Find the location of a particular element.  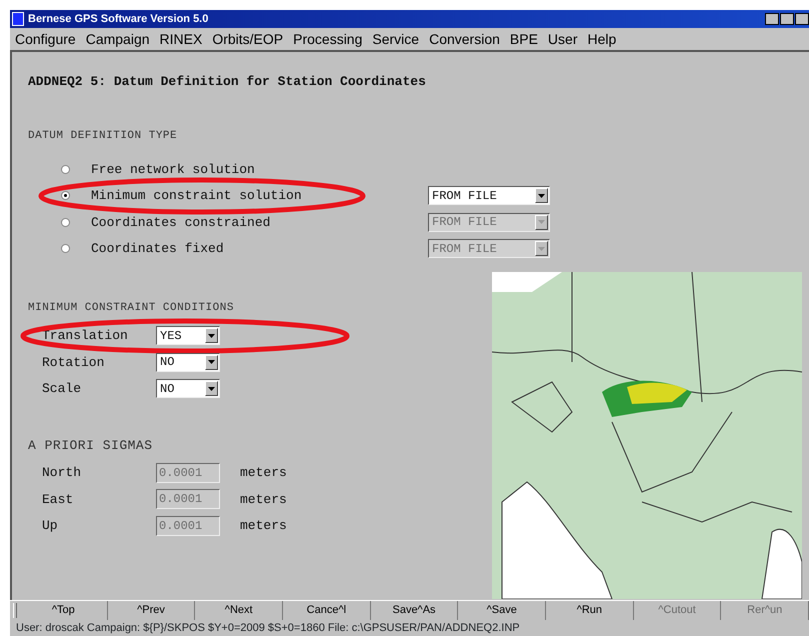

status-bar: User: droscak Campaign: ${P}/SKPOS $Y+0=2009 $S+0=1860 File: c:\GPSUSER/PAN/ADDNEQ2.INP is located at coordinates (409, 628).